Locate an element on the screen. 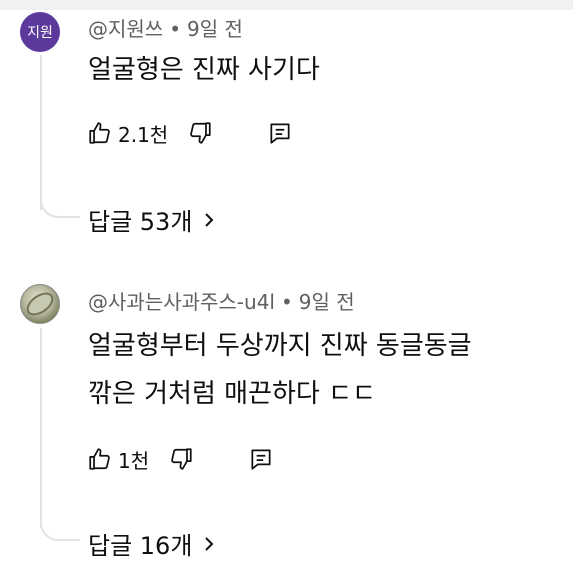 This screenshot has width=573, height=561. comment-actions: 1천 is located at coordinates (180, 459).